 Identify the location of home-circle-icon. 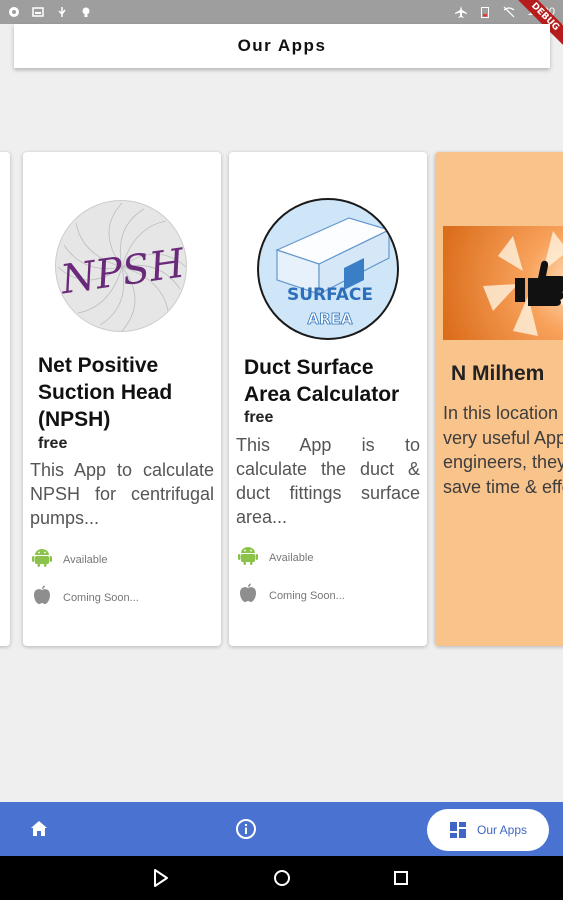
(282, 878).